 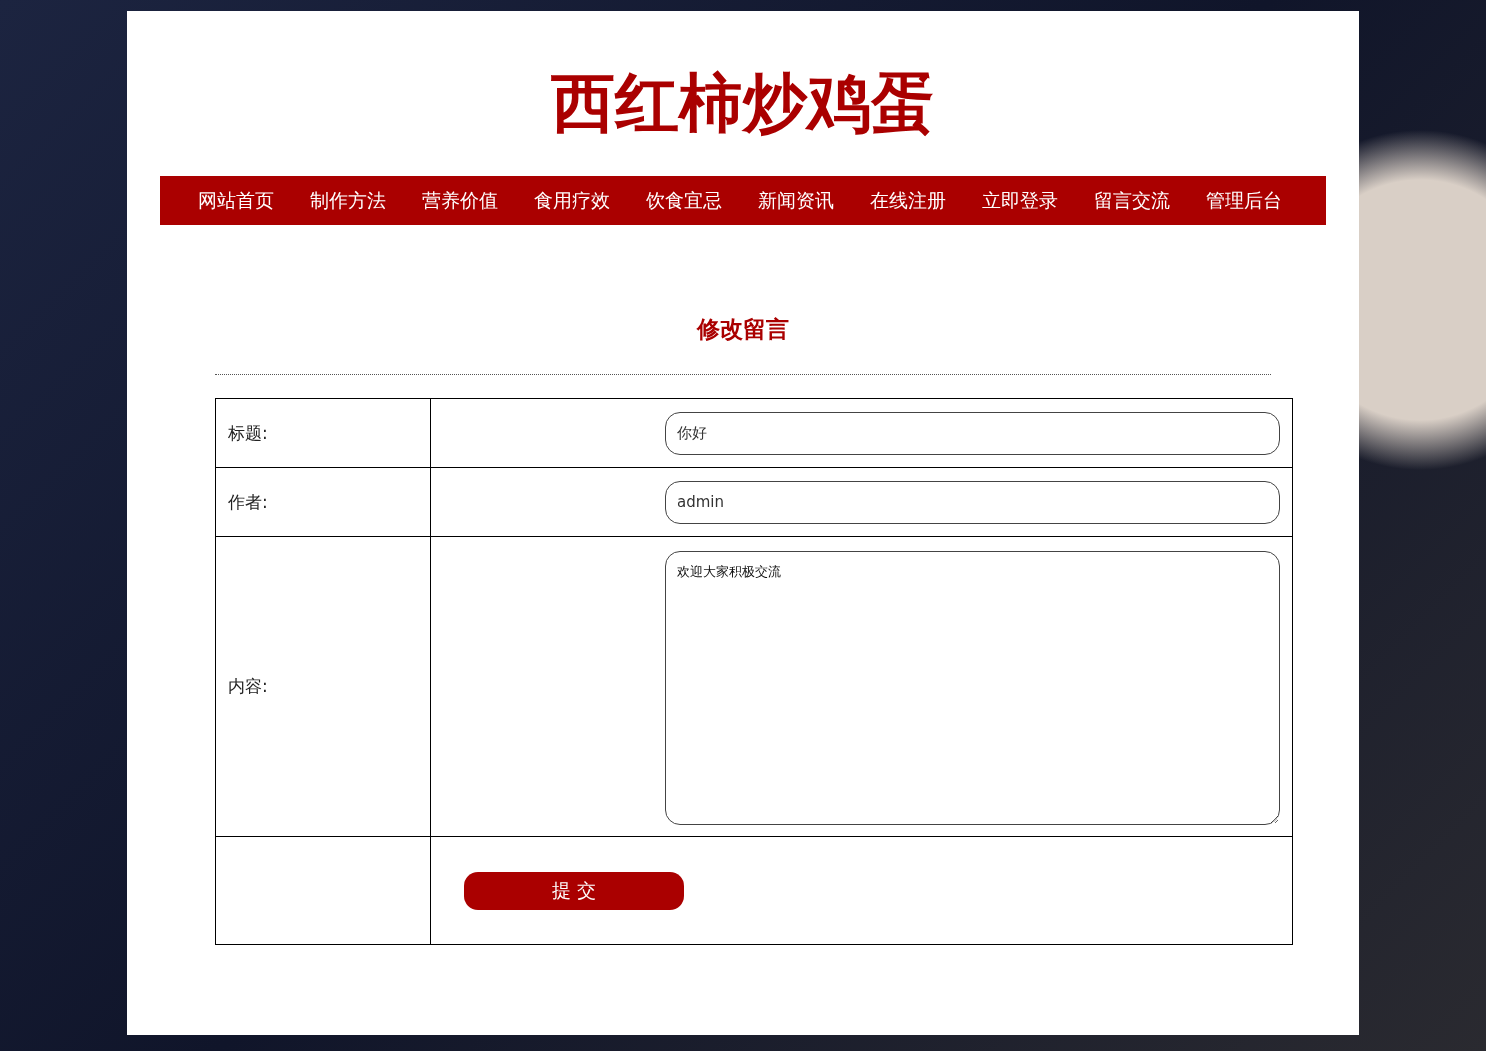 I want to click on nav-link: 新闻资讯, so click(x=796, y=200).